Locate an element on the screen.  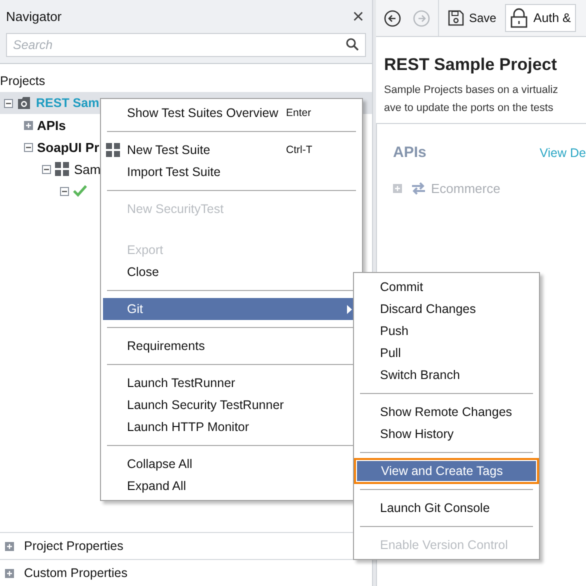
tree-label: Sam is located at coordinates (87, 169).